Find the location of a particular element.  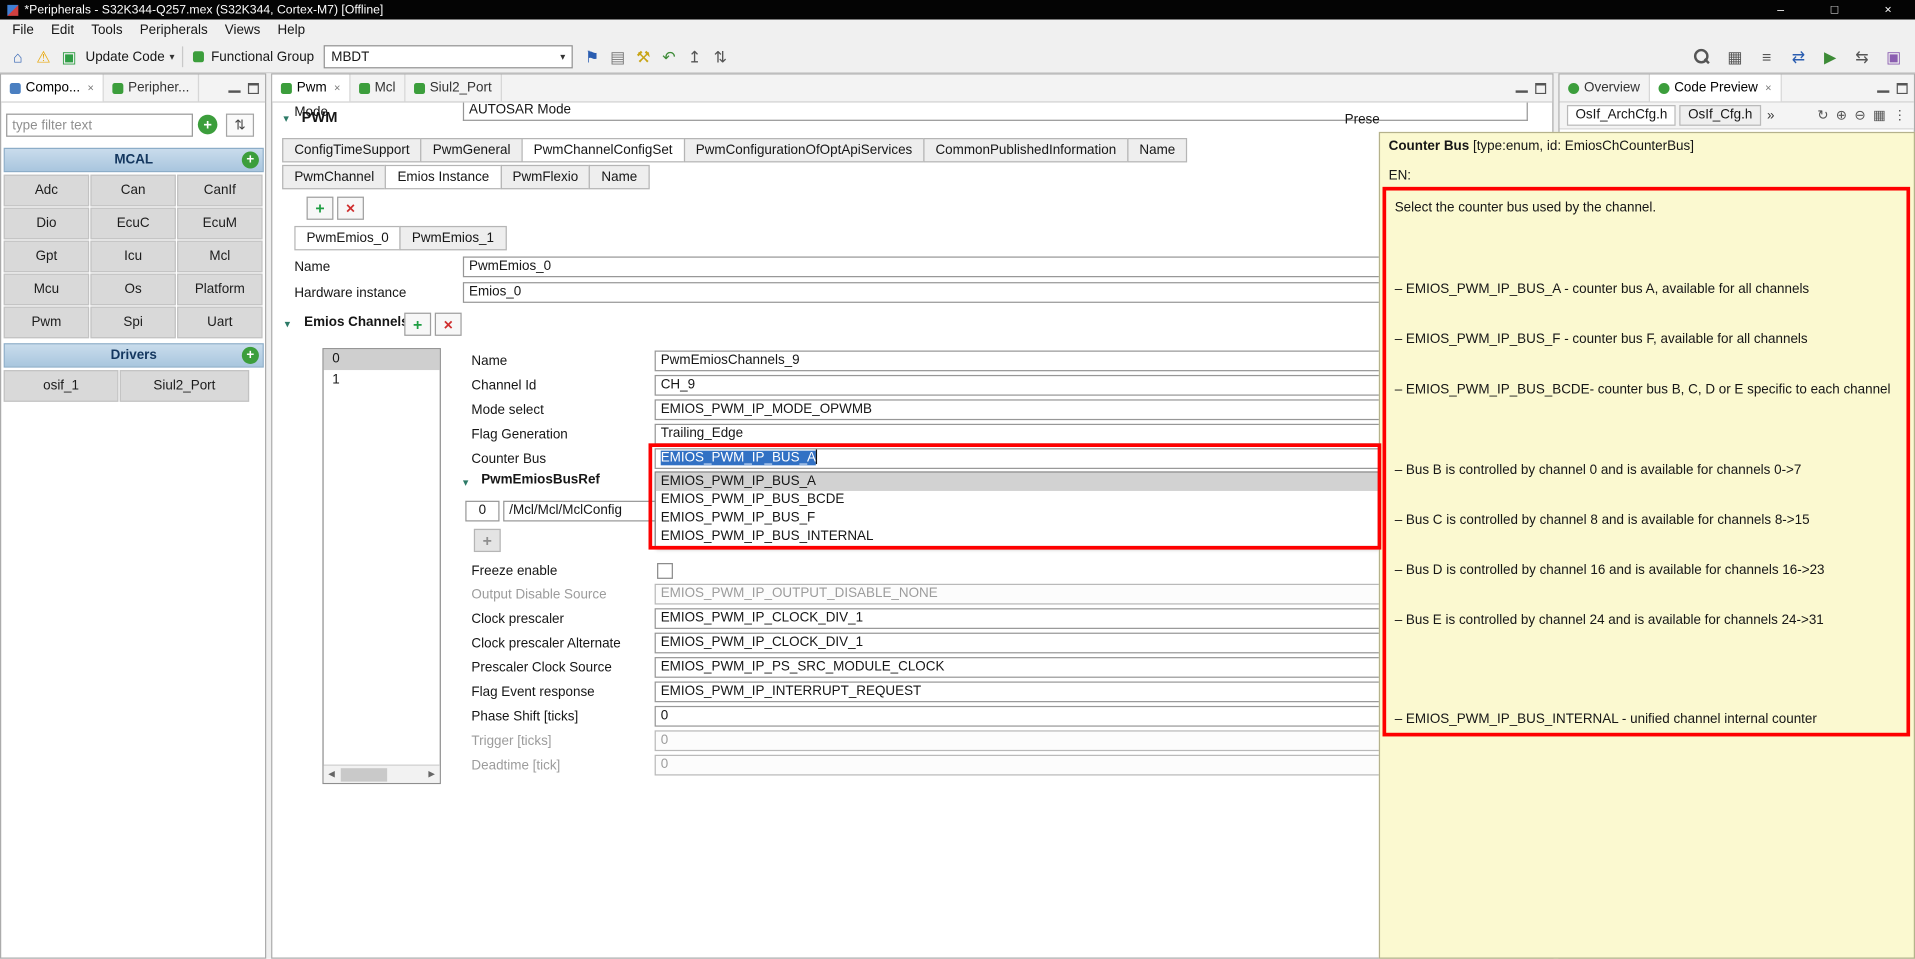

tab-pwmemios-0: PwmEmios_0 is located at coordinates (347, 238).